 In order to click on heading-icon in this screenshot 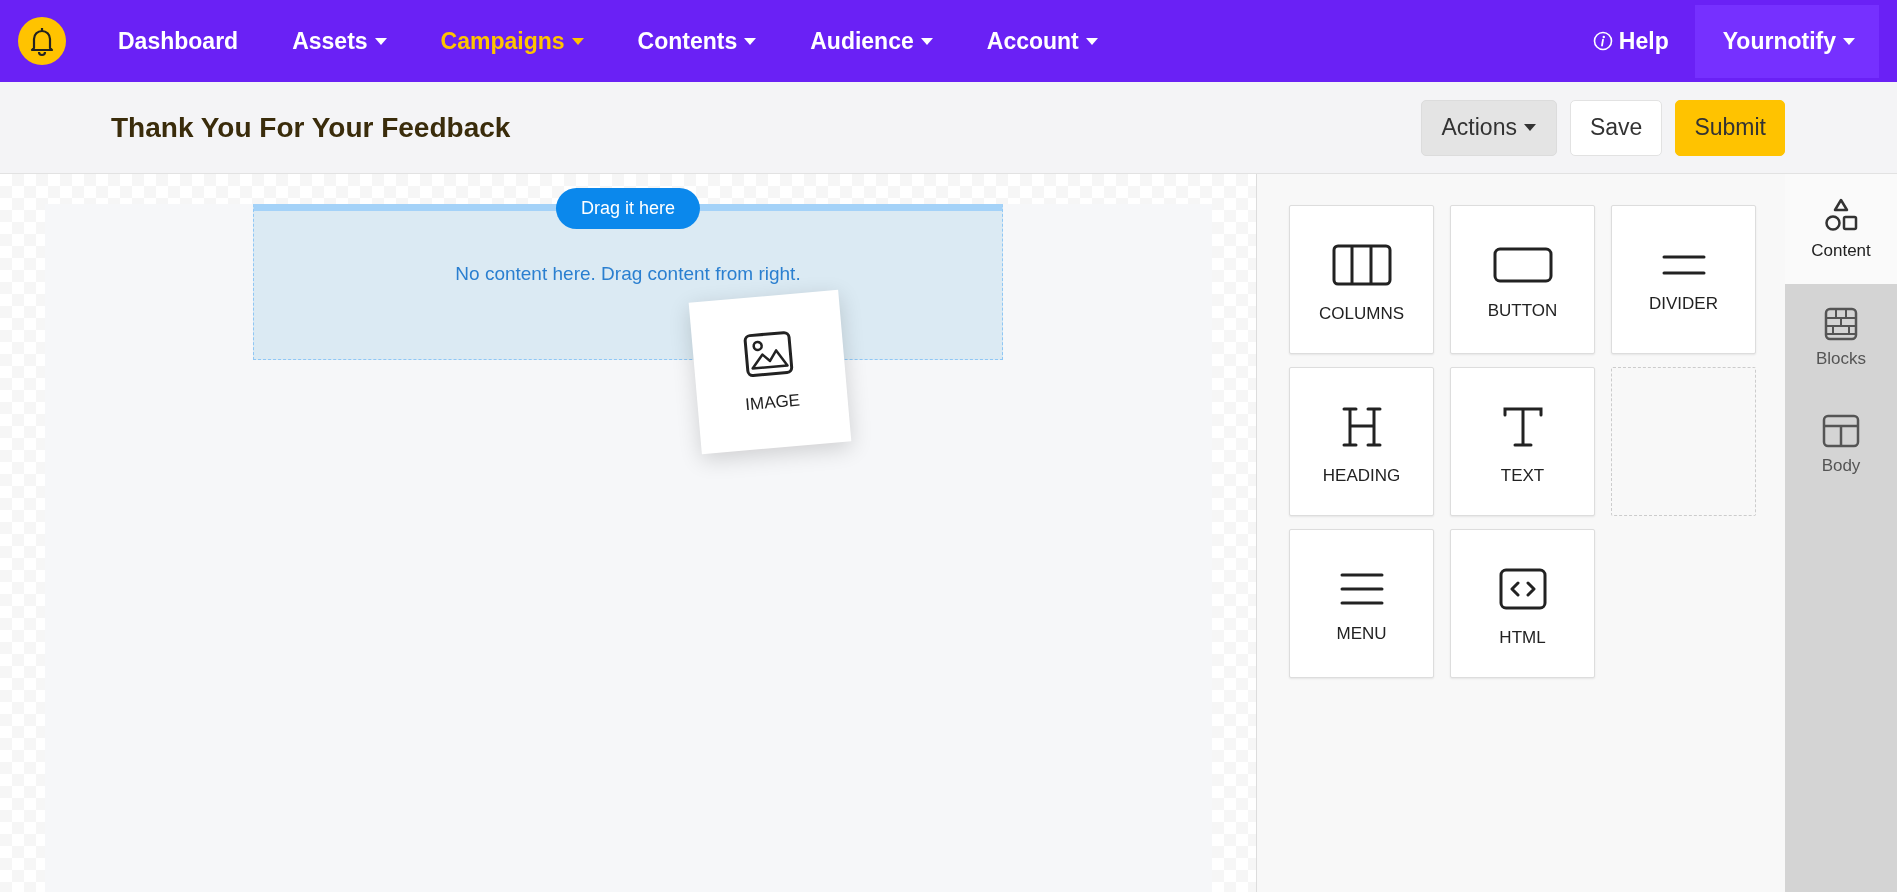, I will do `click(1361, 426)`.